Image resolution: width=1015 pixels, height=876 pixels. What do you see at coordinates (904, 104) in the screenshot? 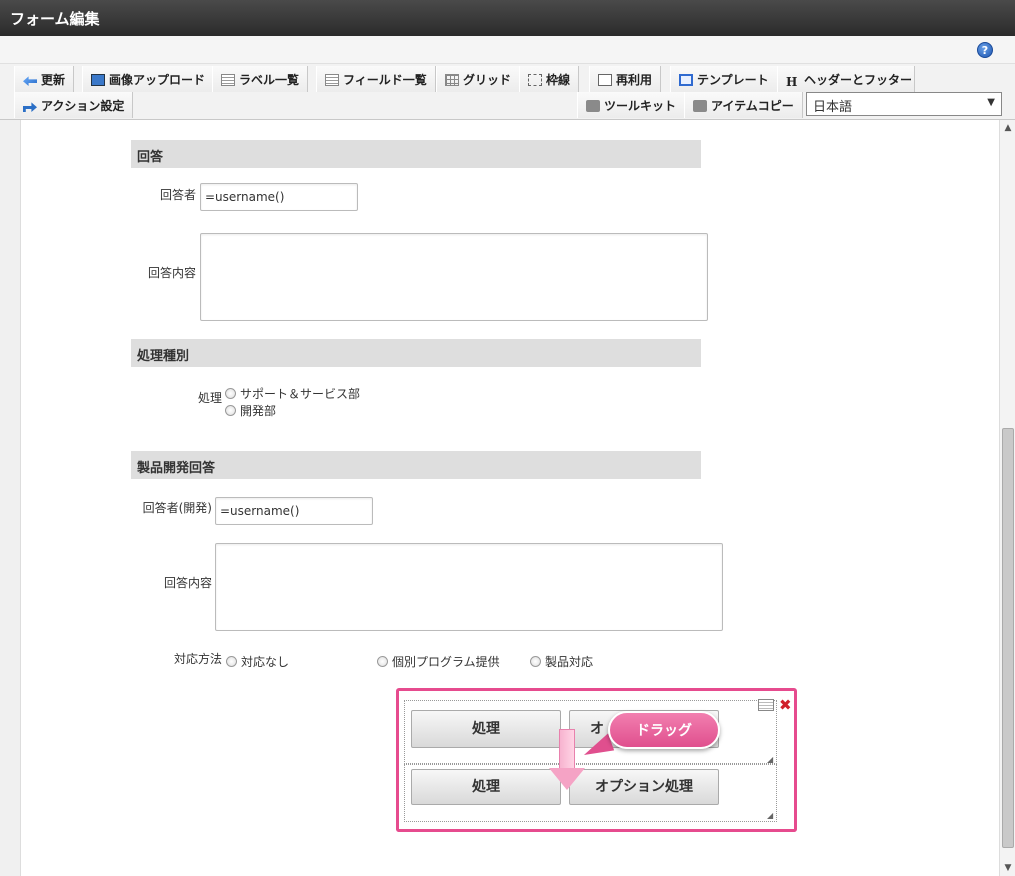
I see `language-select: 日本語 ▼` at bounding box center [904, 104].